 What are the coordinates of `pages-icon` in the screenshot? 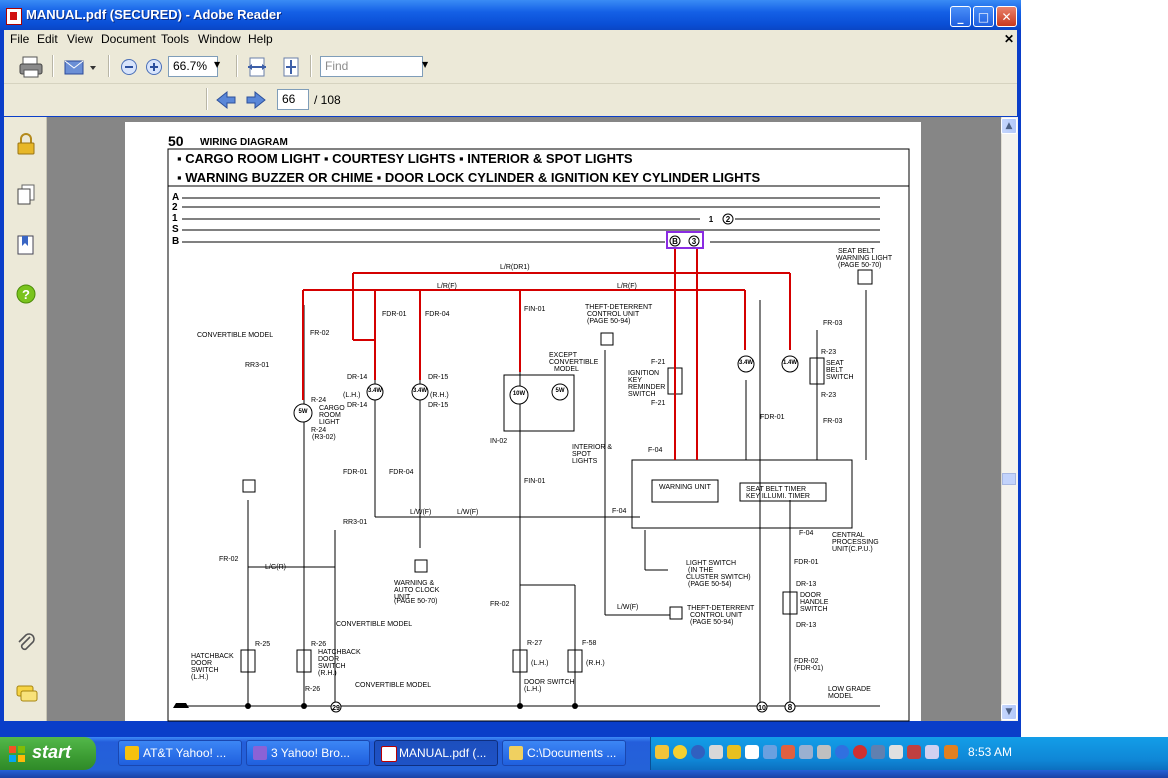 It's located at (26, 195).